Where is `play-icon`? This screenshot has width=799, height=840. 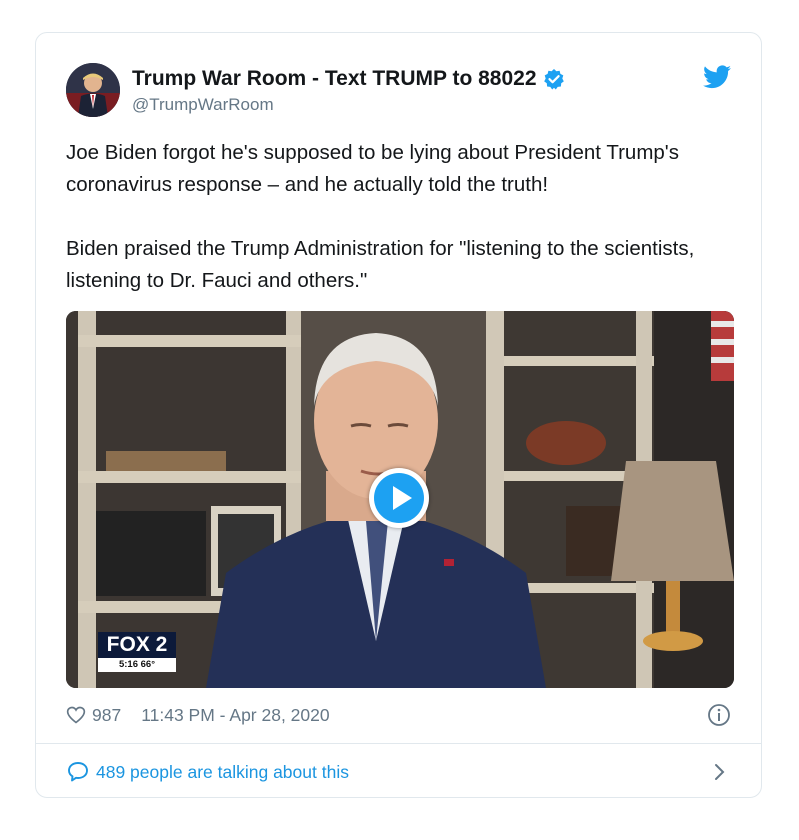
play-icon is located at coordinates (399, 498).